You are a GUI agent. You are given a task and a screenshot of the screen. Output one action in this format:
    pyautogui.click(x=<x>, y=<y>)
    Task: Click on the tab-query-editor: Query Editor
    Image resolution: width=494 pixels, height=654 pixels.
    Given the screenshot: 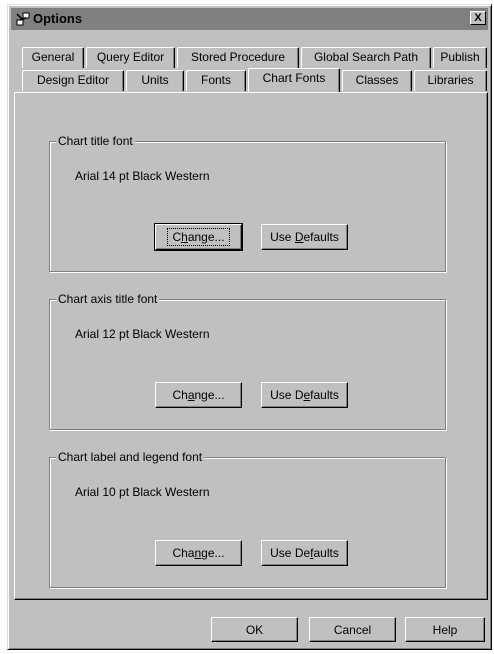 What is the action you would take?
    pyautogui.click(x=130, y=57)
    